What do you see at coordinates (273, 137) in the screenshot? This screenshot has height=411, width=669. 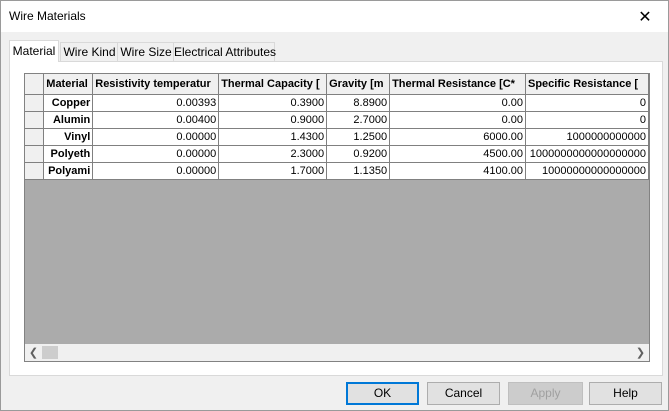 I see `cell-thermal-capacity: 1.4300` at bounding box center [273, 137].